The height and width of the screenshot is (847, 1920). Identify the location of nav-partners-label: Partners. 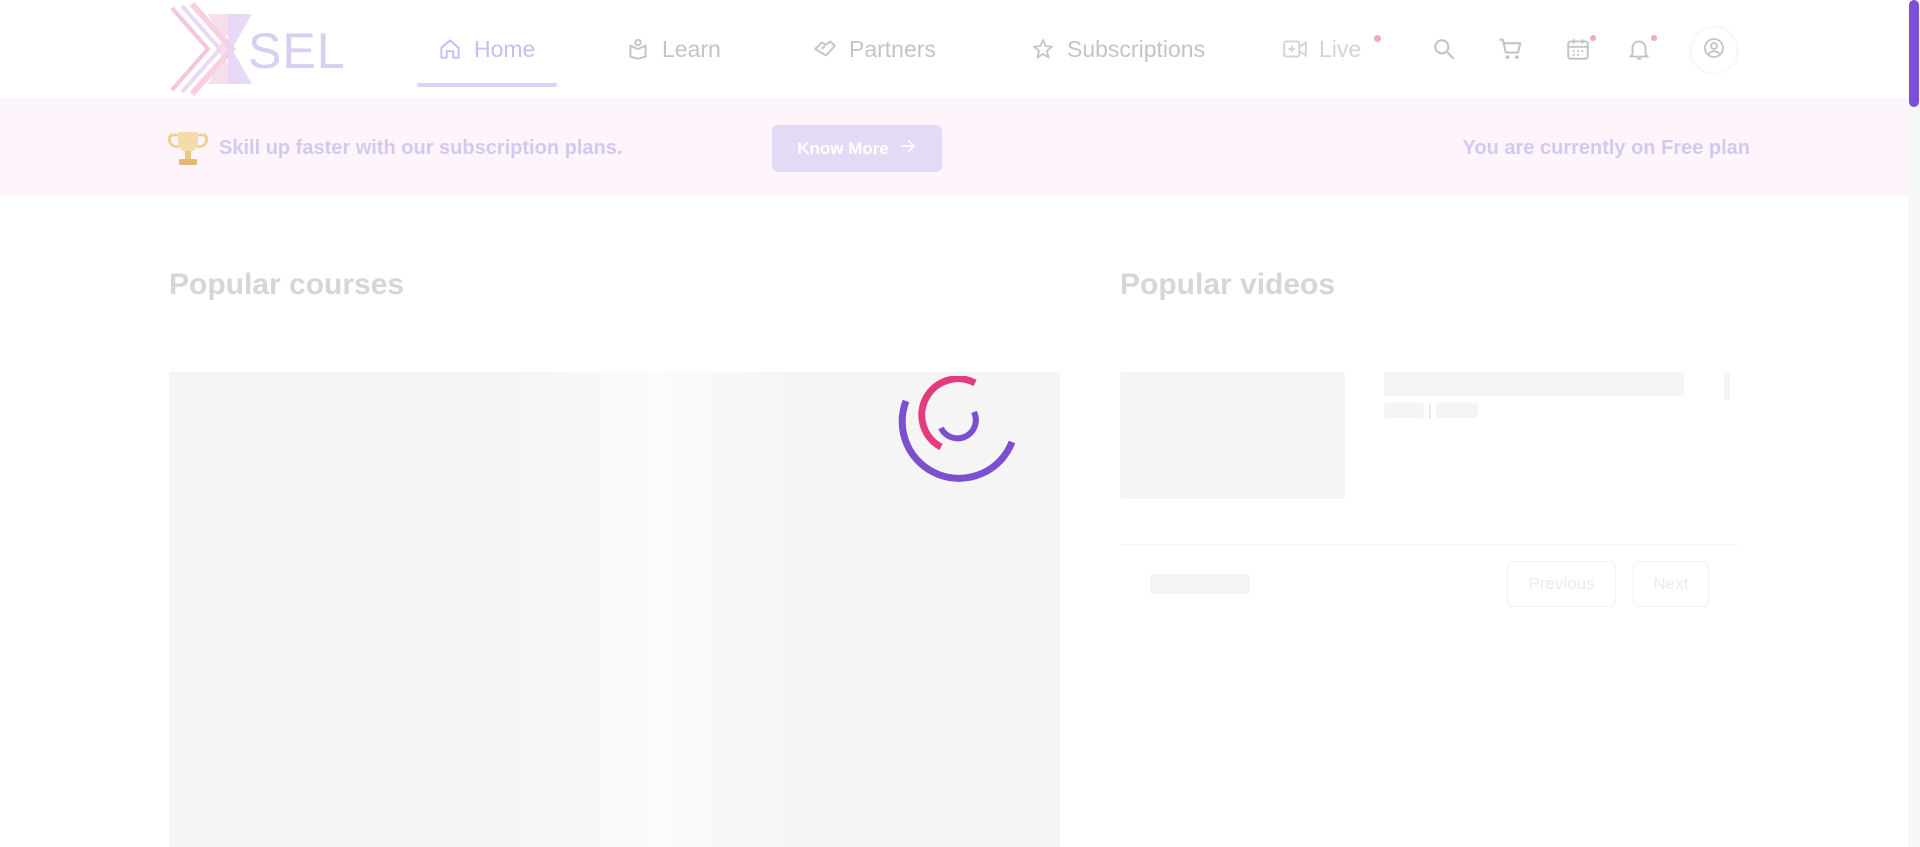
(892, 48).